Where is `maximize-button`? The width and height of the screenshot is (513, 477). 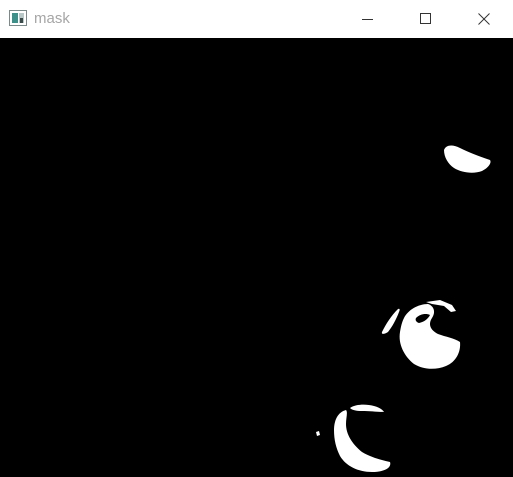
maximize-button is located at coordinates (426, 19).